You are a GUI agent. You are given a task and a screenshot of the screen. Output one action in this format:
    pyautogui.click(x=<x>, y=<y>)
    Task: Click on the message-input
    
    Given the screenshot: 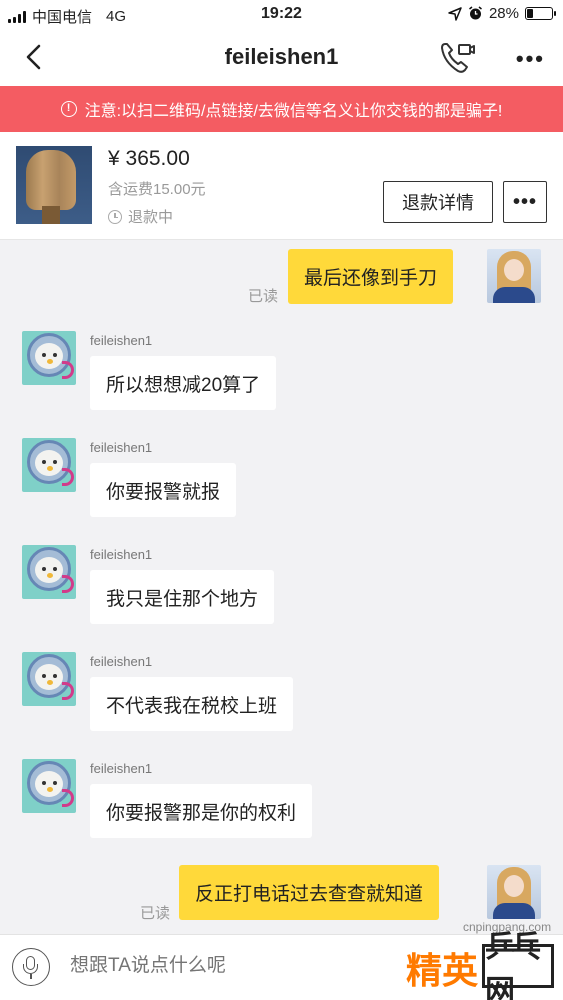 What is the action you would take?
    pyautogui.click(x=220, y=966)
    